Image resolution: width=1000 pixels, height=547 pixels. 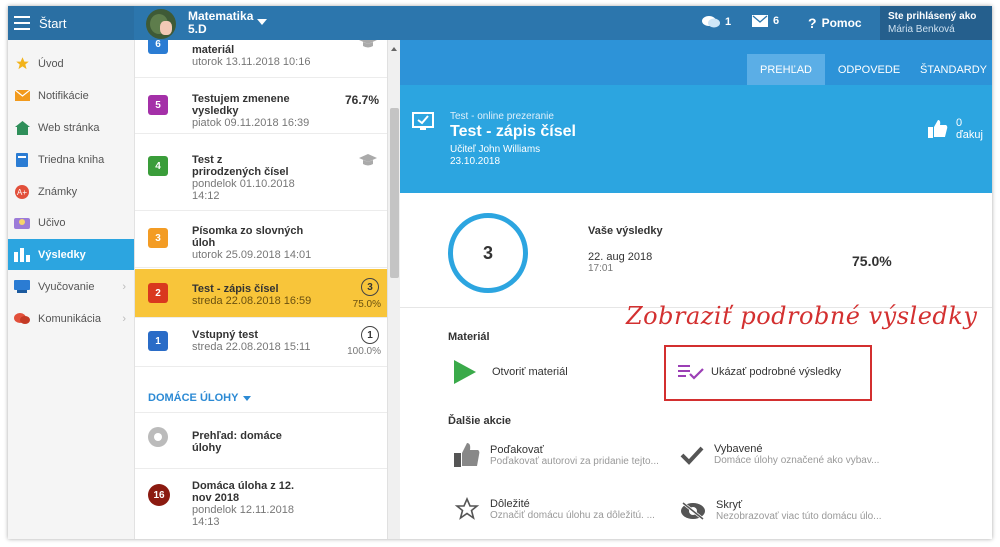 I want to click on list-item-title: Test z prirodzených čísel, so click(x=240, y=166).